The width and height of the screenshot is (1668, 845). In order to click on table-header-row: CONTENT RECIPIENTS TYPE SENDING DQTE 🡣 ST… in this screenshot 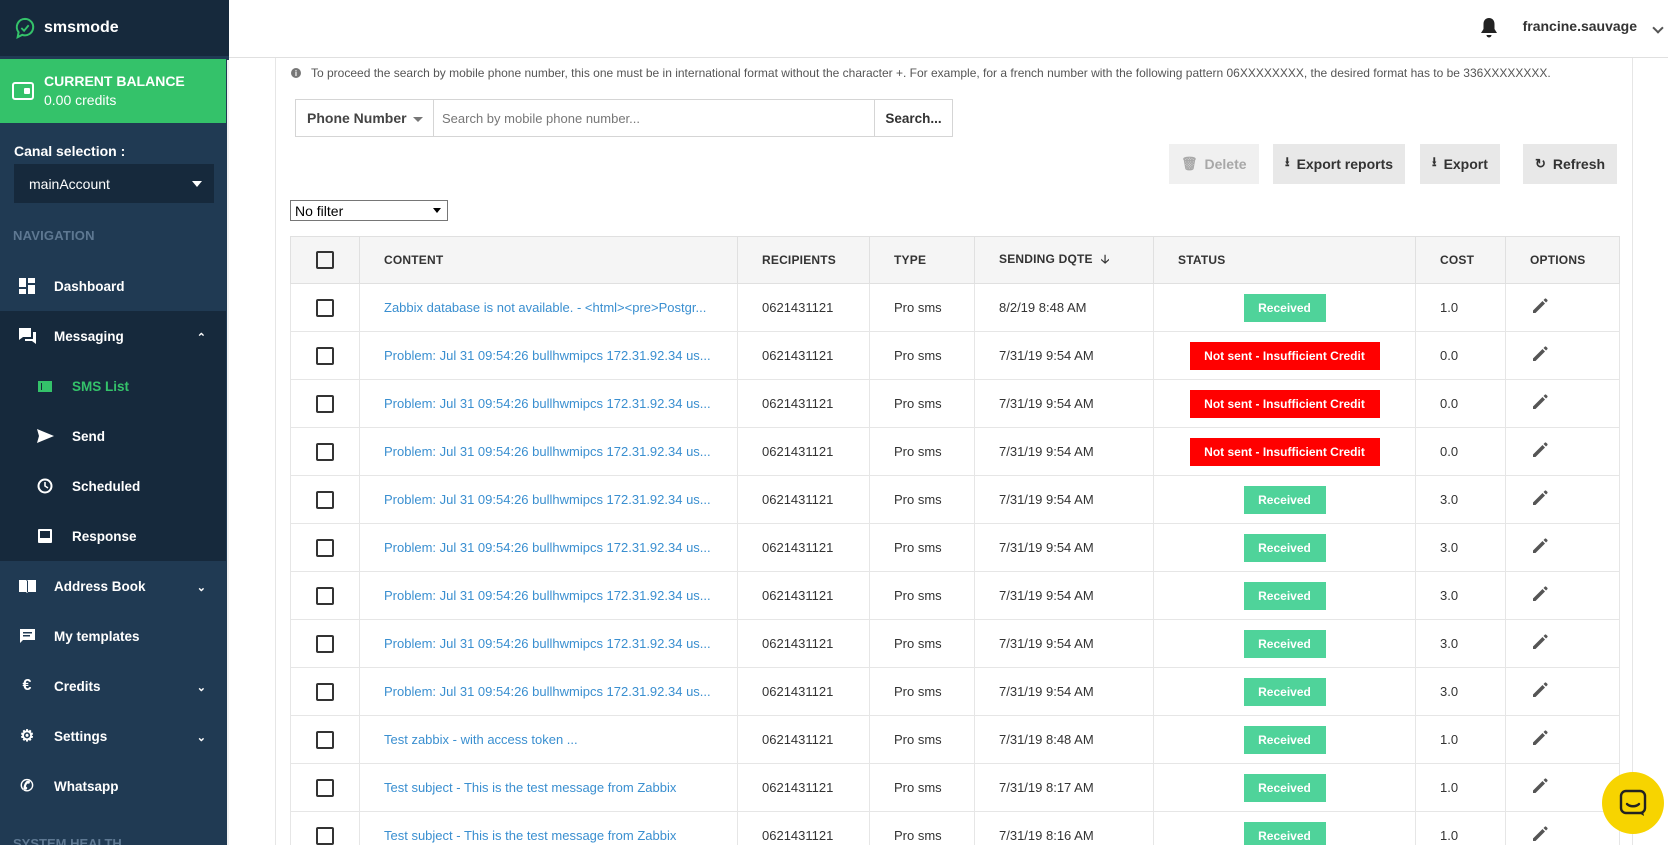, I will do `click(955, 260)`.